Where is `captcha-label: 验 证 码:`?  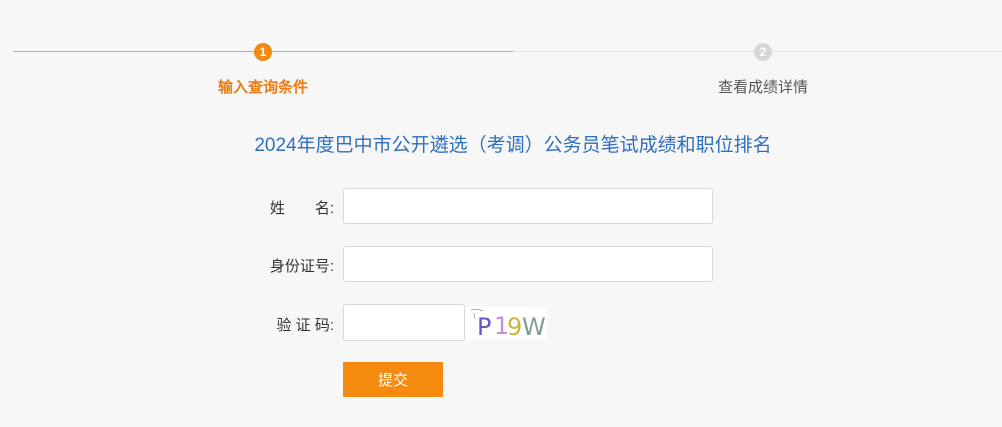
captcha-label: 验 证 码: is located at coordinates (305, 325).